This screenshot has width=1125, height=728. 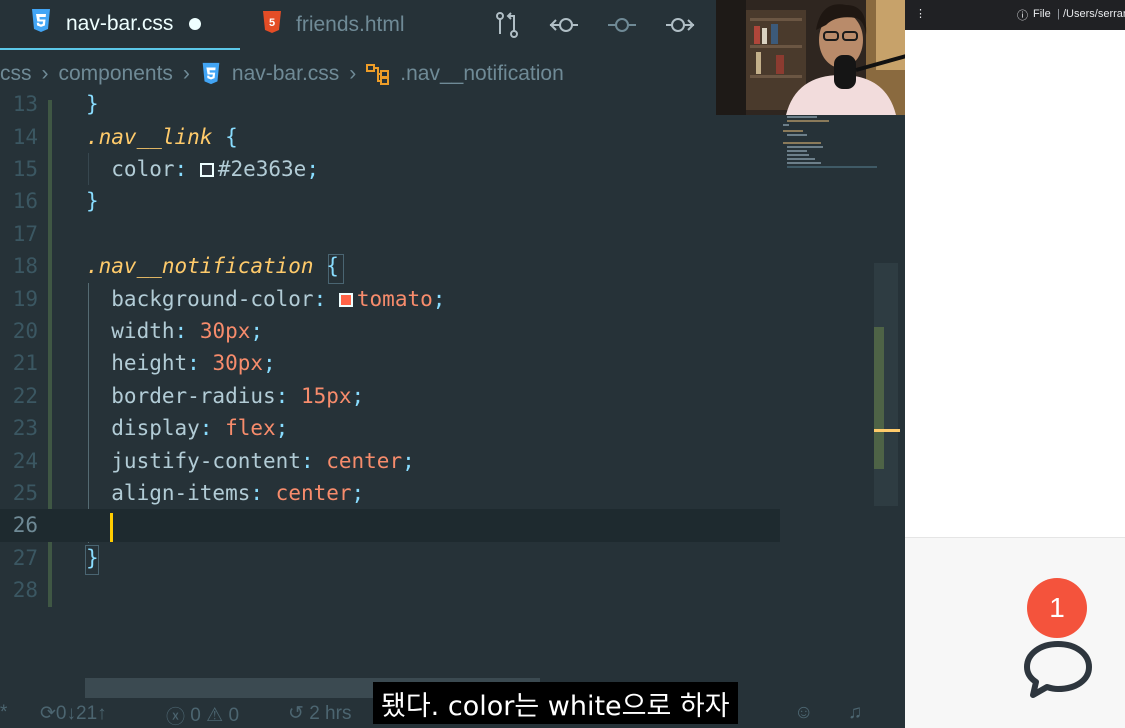 I want to click on code-line: 25 align-items: center;, so click(x=390, y=493).